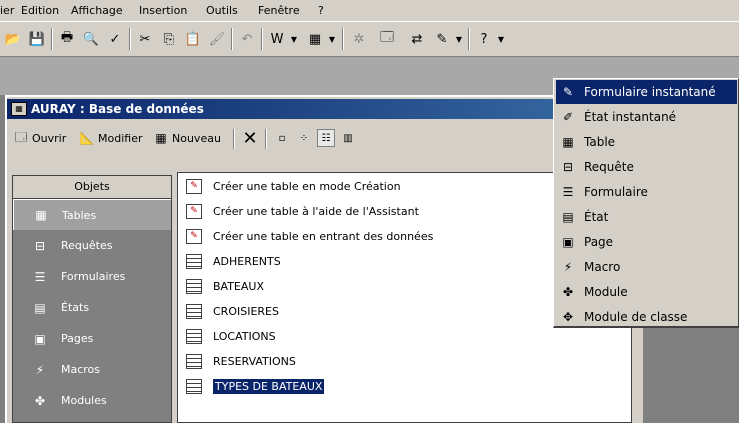 The width and height of the screenshot is (739, 423). What do you see at coordinates (387, 39) in the screenshot?
I see `properties-icon: 🗔` at bounding box center [387, 39].